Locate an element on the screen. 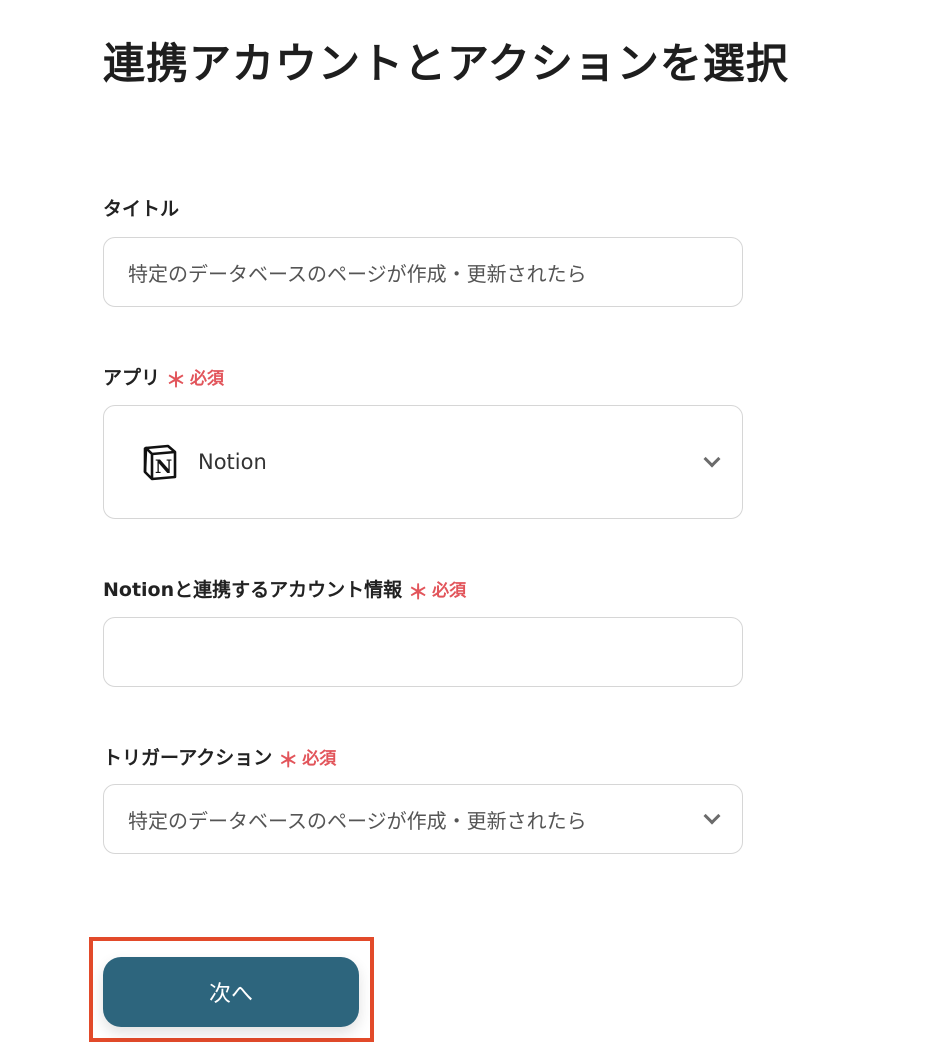 This screenshot has height=1064, width=926. notion-logo-icon: N is located at coordinates (160, 462).